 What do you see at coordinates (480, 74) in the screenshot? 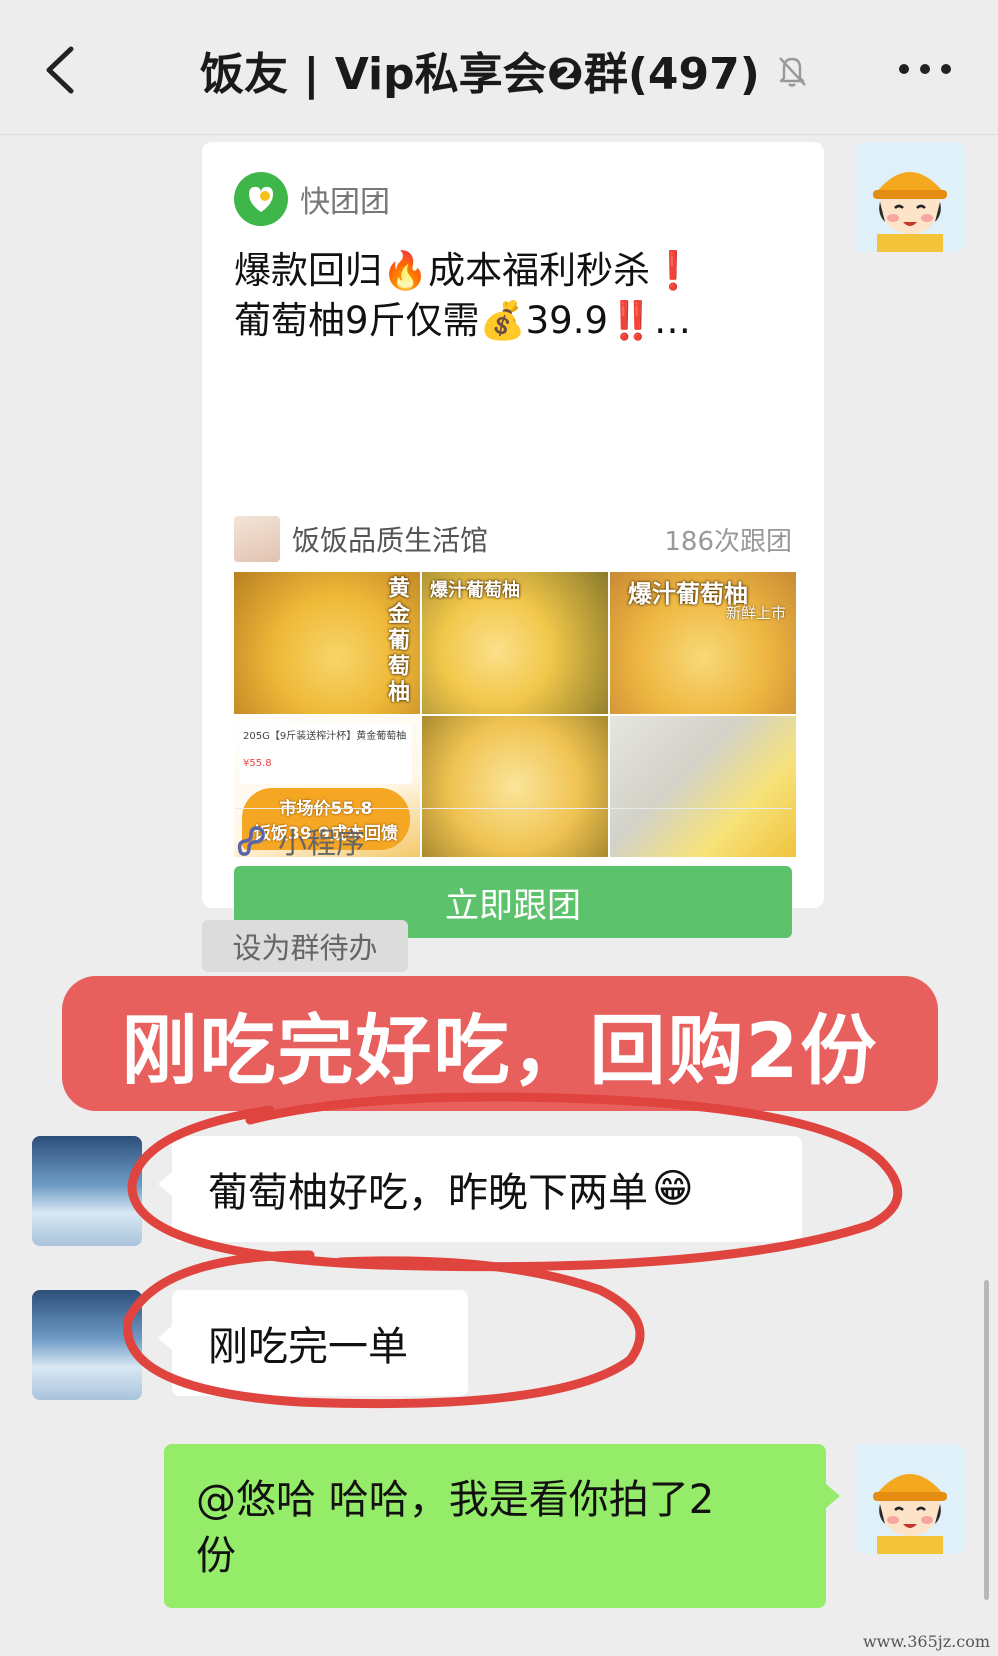
I see `chat-title: 饭友 | Vip私享会❷群(497)` at bounding box center [480, 74].